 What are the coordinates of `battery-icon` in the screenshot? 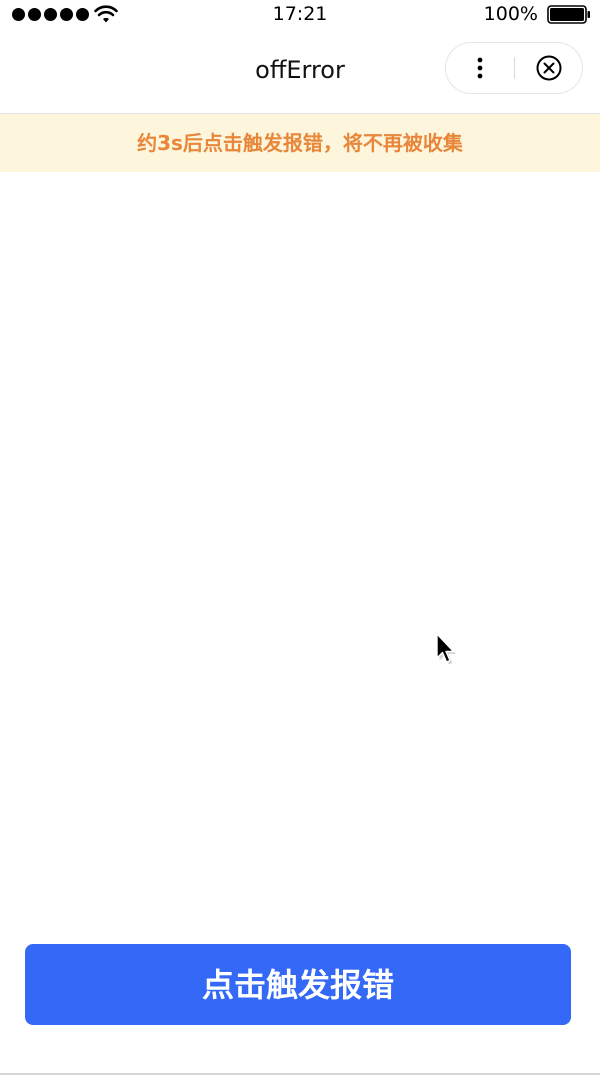 It's located at (568, 14).